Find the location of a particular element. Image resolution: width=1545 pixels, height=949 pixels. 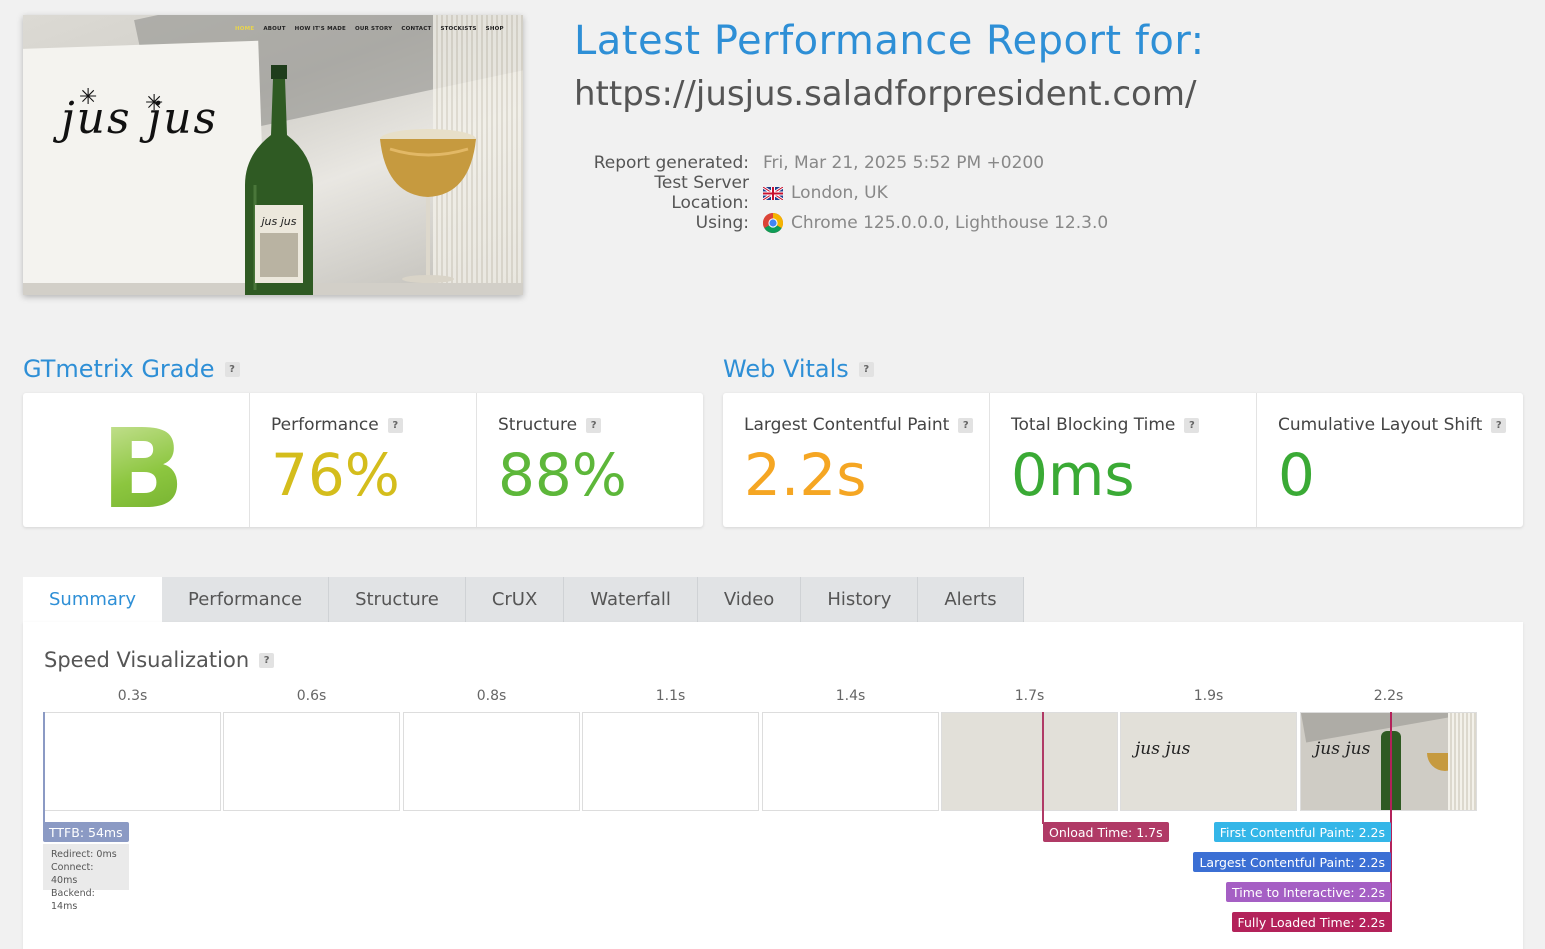

ttfb-connect: Connect: 40ms is located at coordinates (72, 874).